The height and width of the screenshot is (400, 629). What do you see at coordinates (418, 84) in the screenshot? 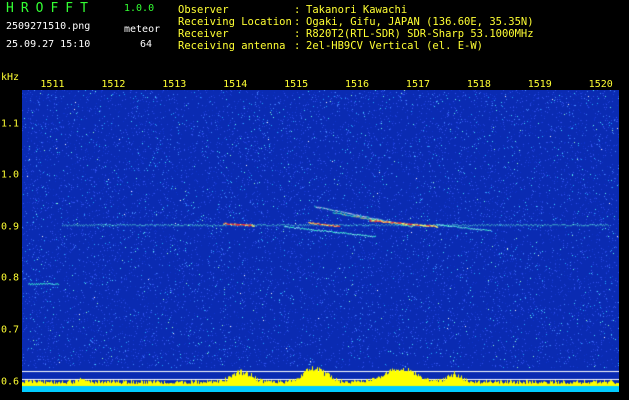
I see `x-tick-label: 1517` at bounding box center [418, 84].